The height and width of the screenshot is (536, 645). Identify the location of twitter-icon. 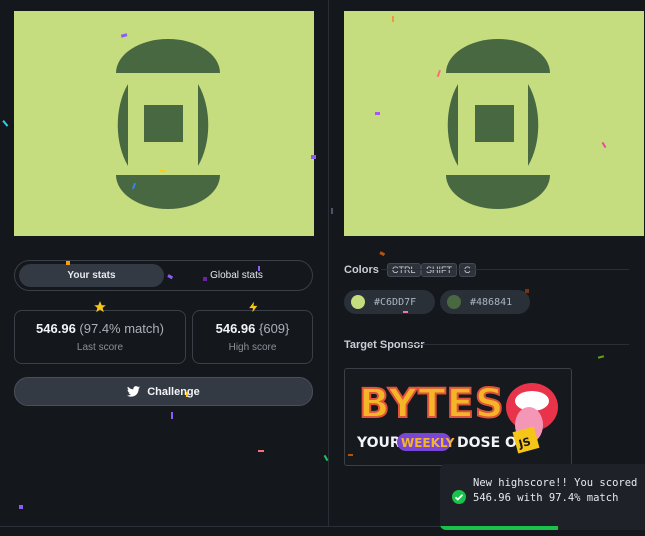
(134, 391).